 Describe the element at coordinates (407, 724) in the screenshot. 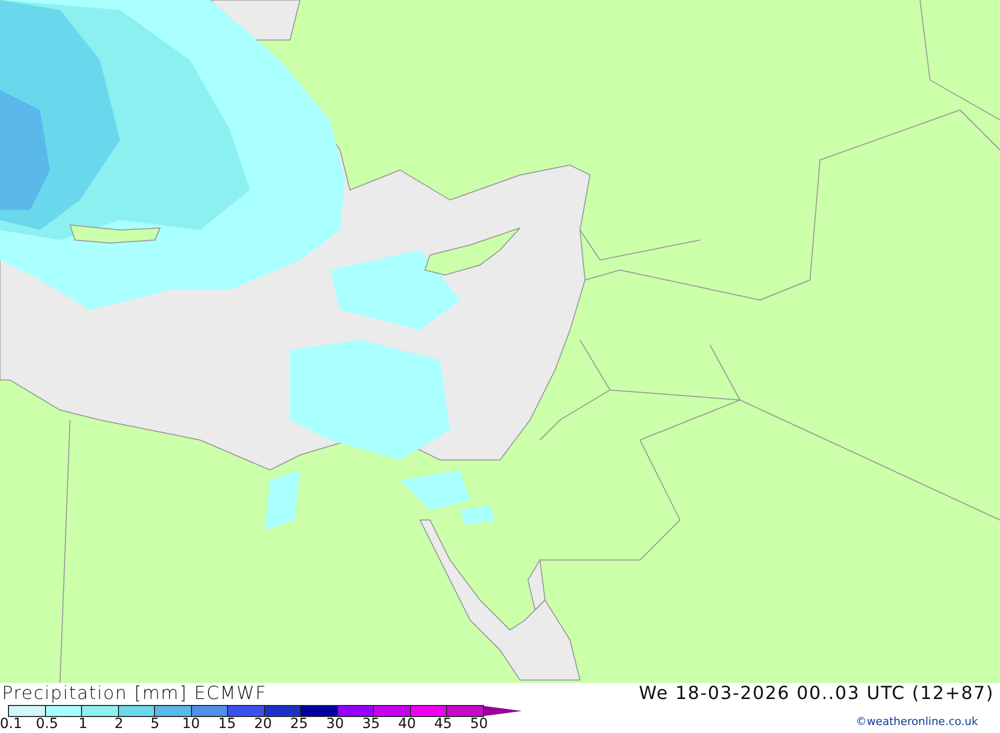

I see `legend-label: 40` at that location.